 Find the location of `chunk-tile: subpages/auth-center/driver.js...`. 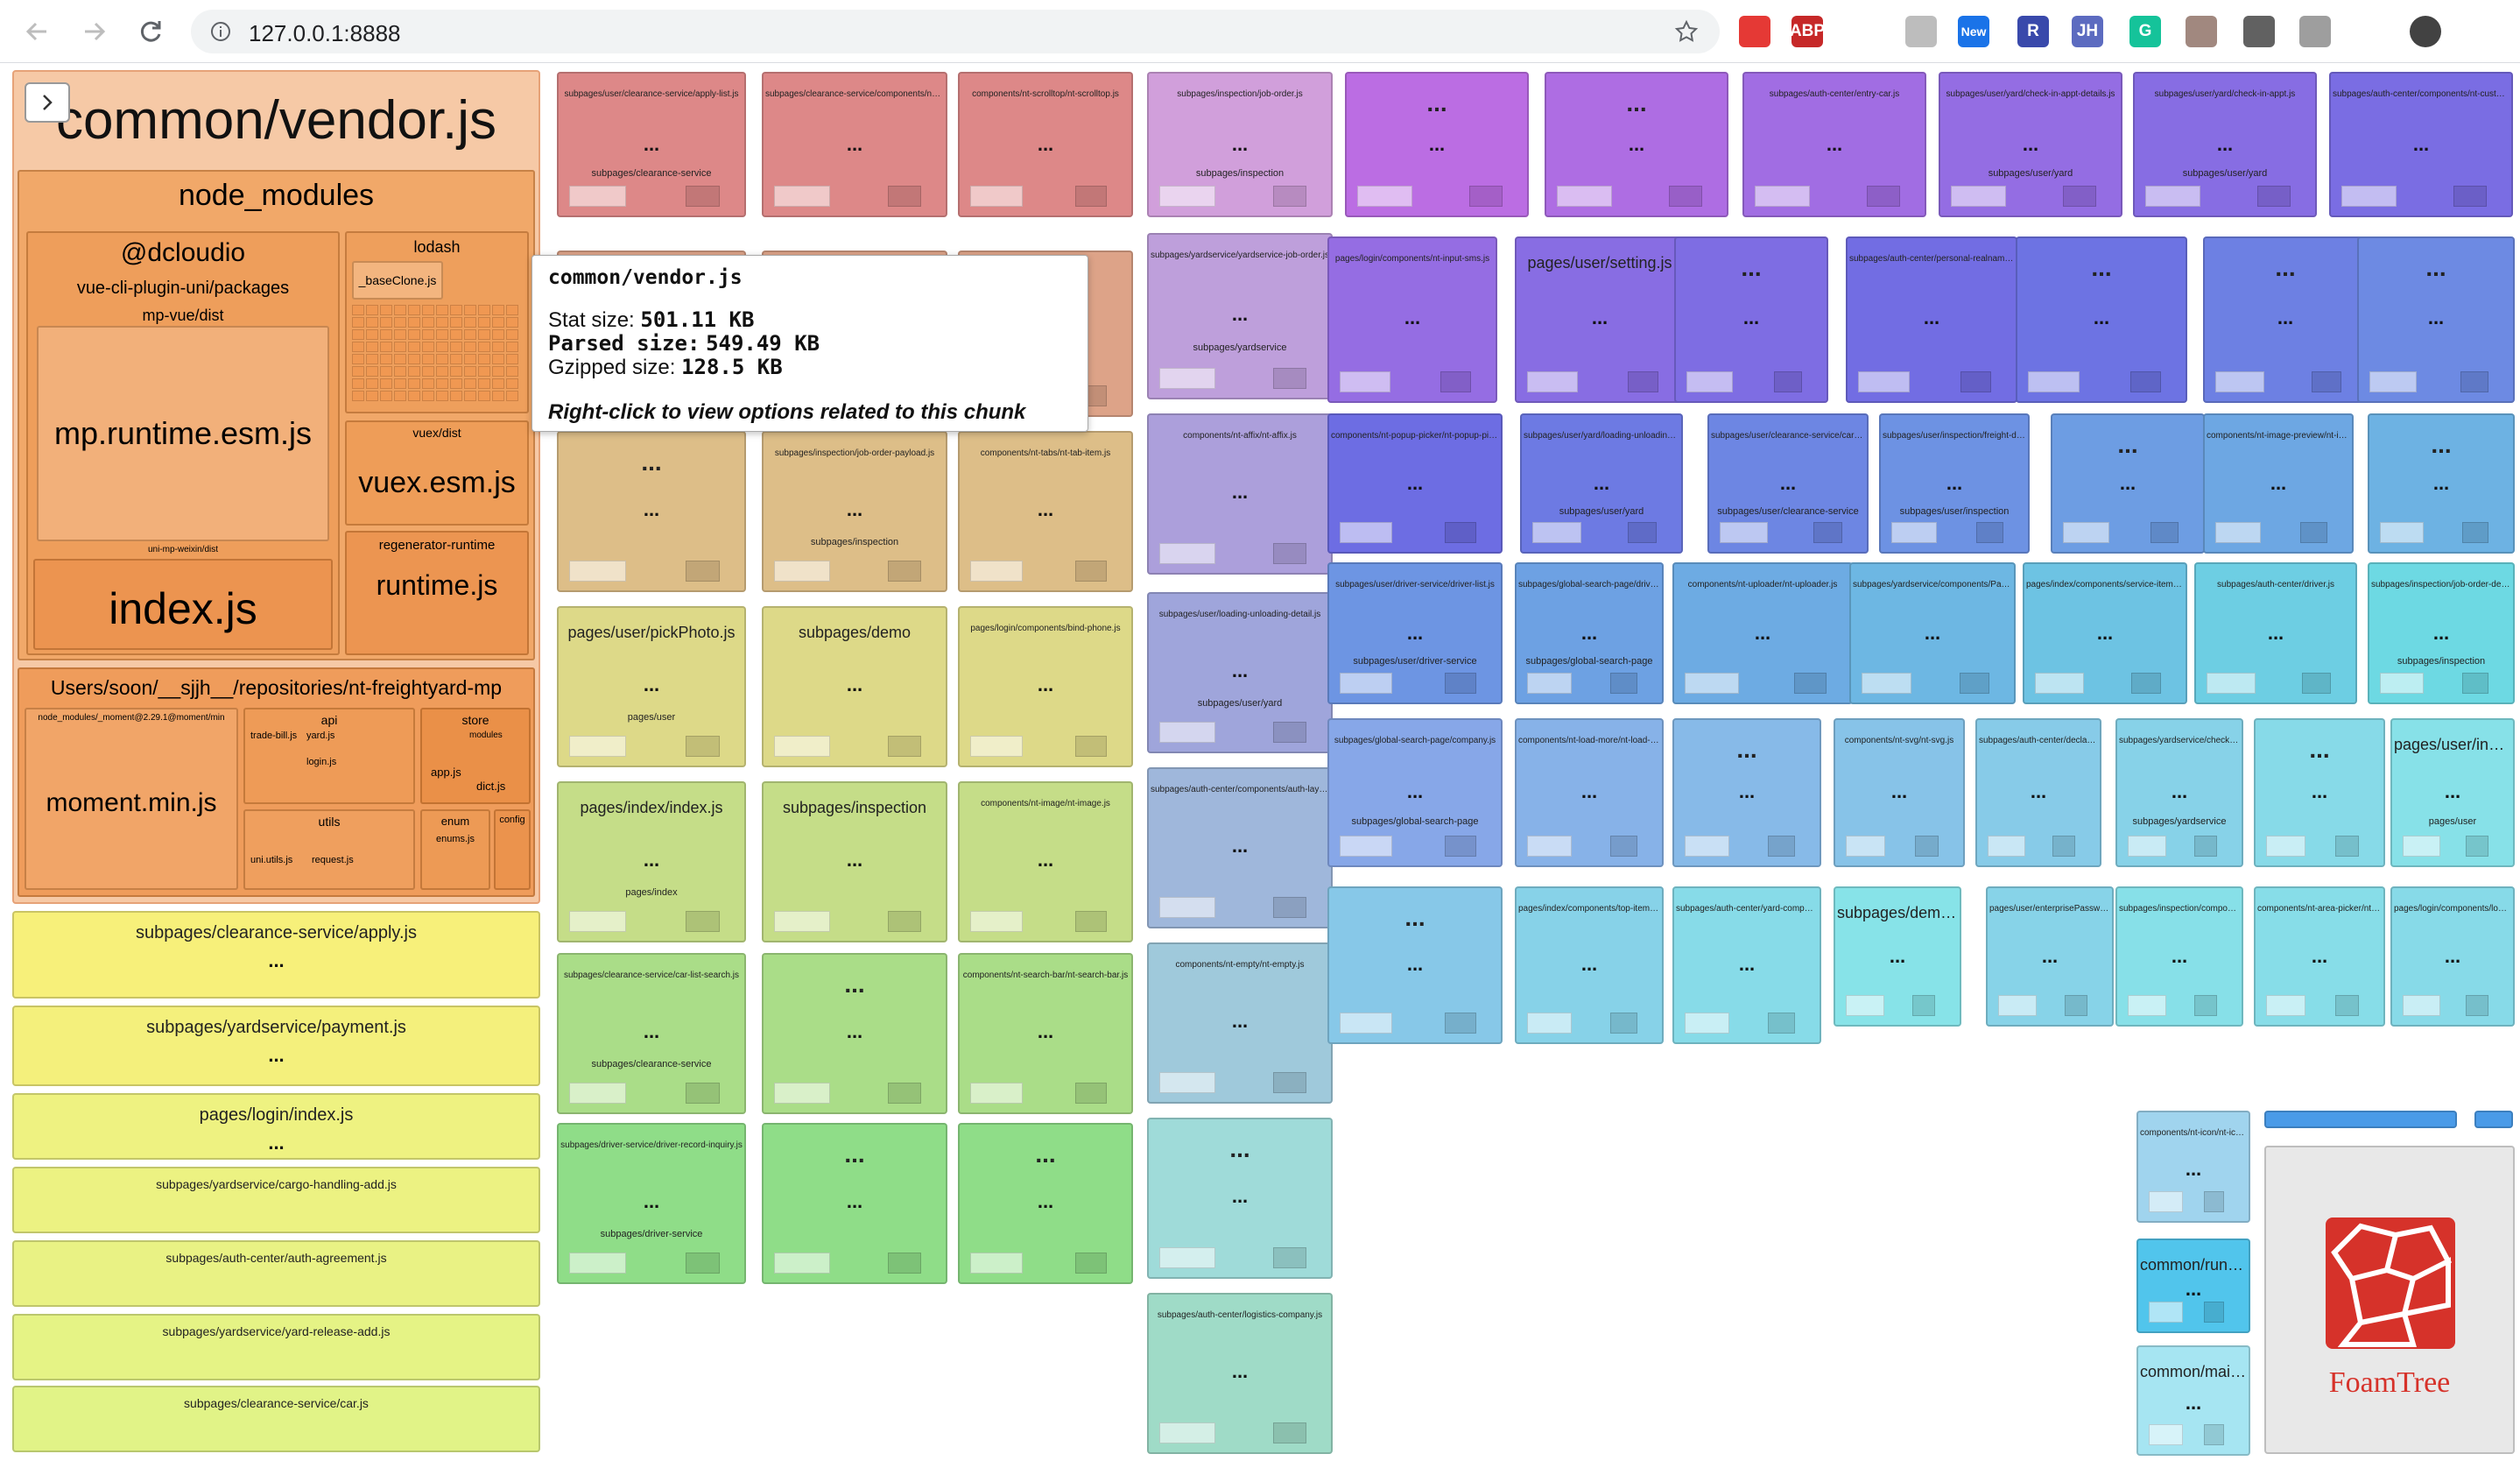

chunk-tile: subpages/auth-center/driver.js... is located at coordinates (2275, 633).